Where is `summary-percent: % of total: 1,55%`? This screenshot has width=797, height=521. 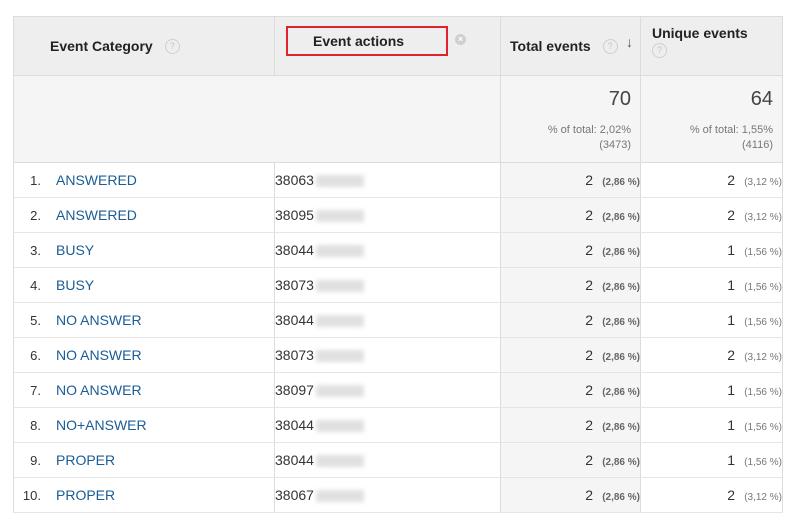
summary-percent: % of total: 1,55% is located at coordinates (731, 130).